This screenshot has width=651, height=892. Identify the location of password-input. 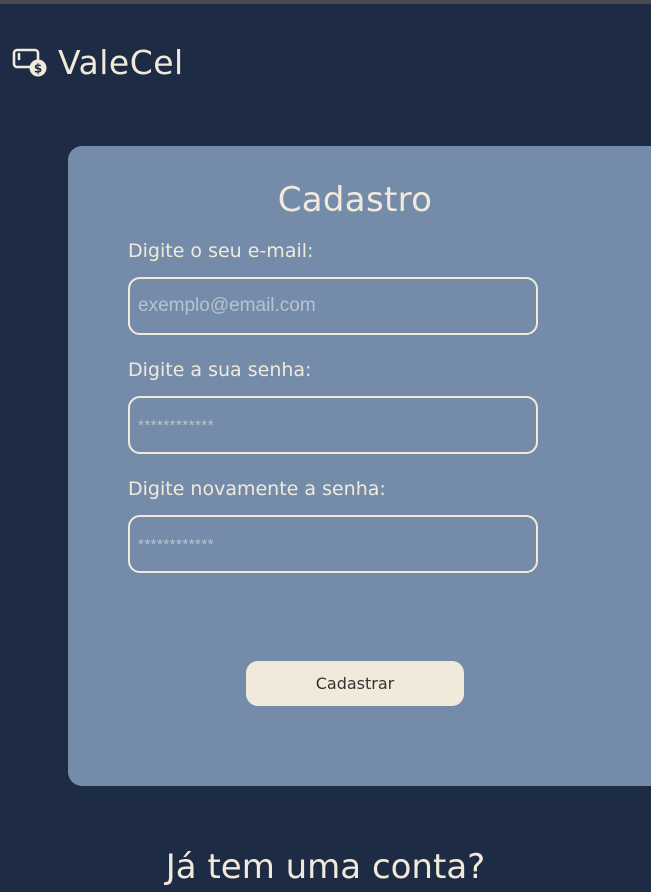
(333, 425).